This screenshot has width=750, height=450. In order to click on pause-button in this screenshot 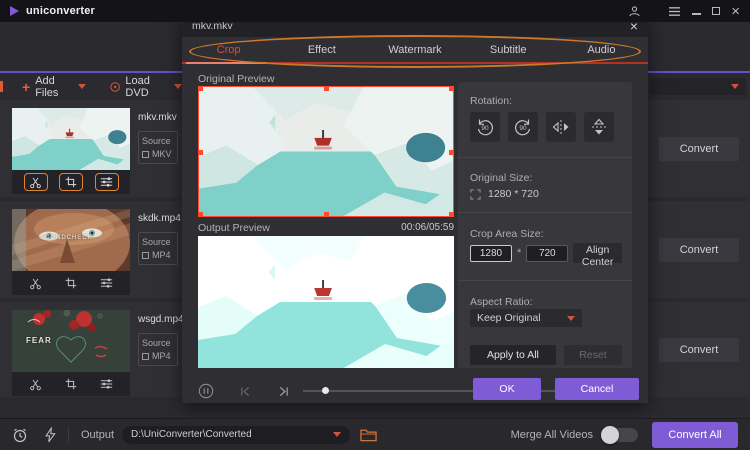, I will do `click(206, 391)`.